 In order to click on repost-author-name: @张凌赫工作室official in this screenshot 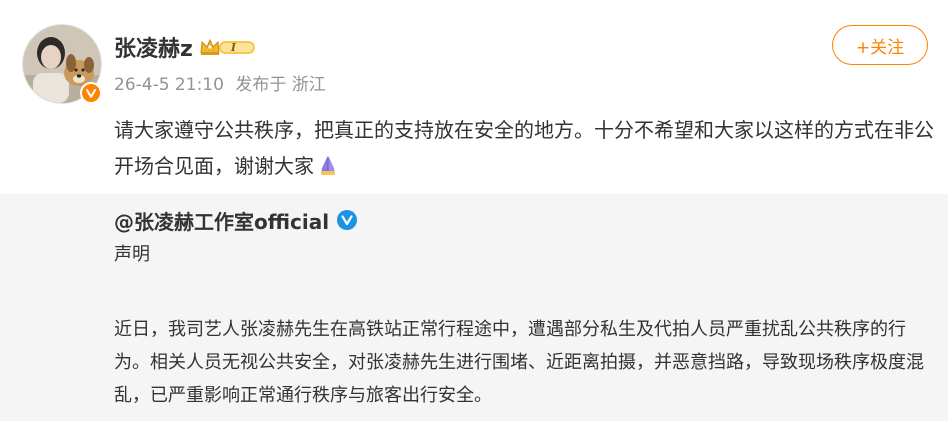, I will do `click(221, 220)`.